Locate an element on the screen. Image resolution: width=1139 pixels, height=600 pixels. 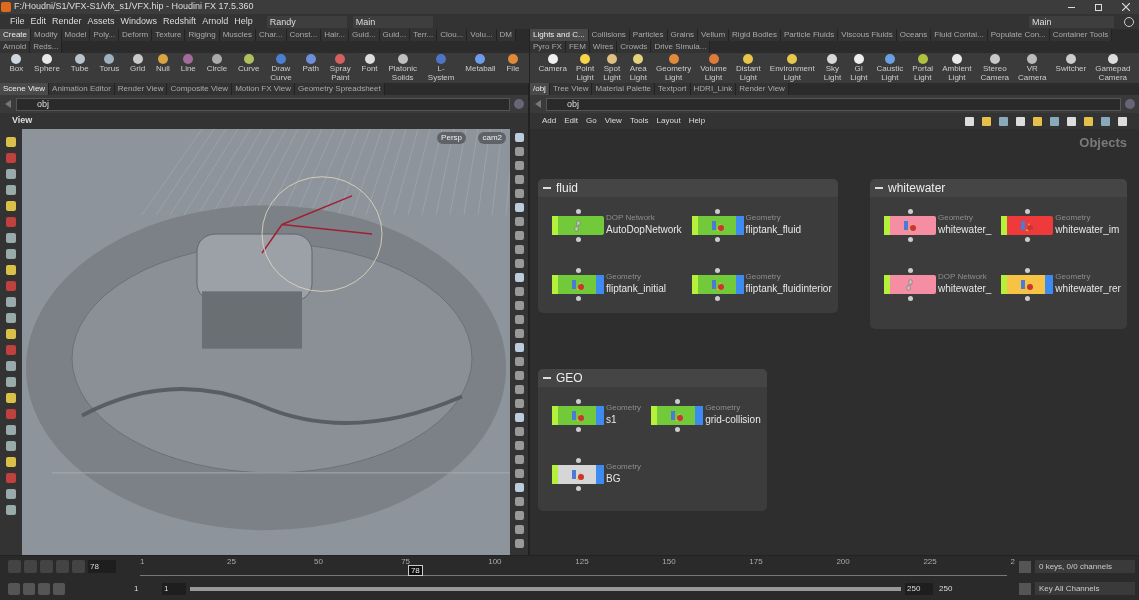
tab: Scene View is located at coordinates (25, 89).